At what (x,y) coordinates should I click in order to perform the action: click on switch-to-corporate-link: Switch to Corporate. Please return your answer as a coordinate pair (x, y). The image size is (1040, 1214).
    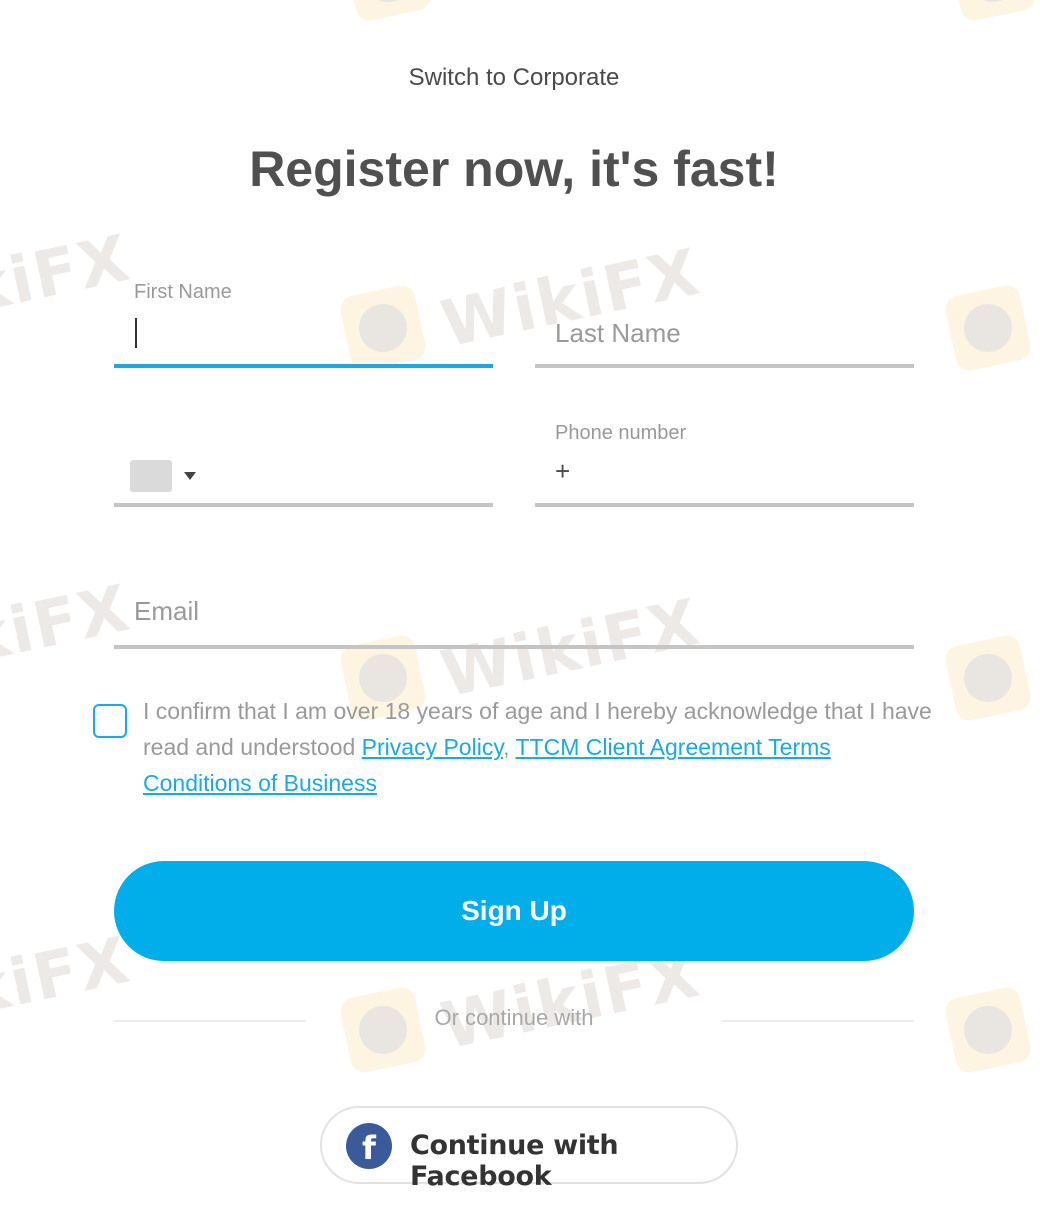
    Looking at the image, I should click on (514, 77).